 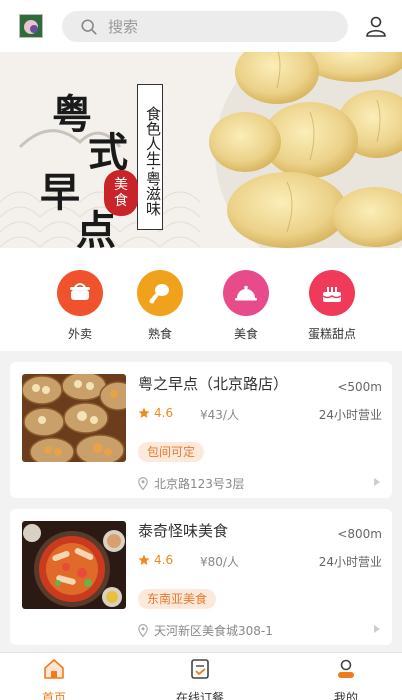 I want to click on tab-label: 首页, so click(x=53, y=695).